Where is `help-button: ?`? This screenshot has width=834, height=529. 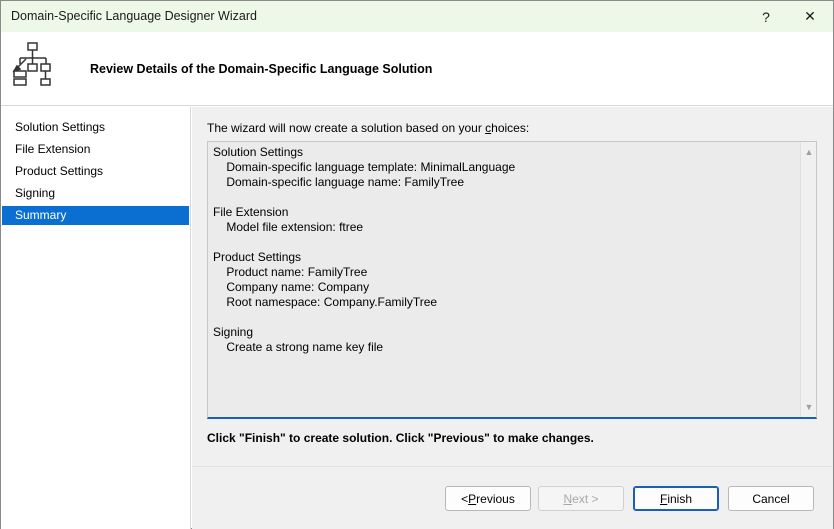
help-button: ? is located at coordinates (766, 16).